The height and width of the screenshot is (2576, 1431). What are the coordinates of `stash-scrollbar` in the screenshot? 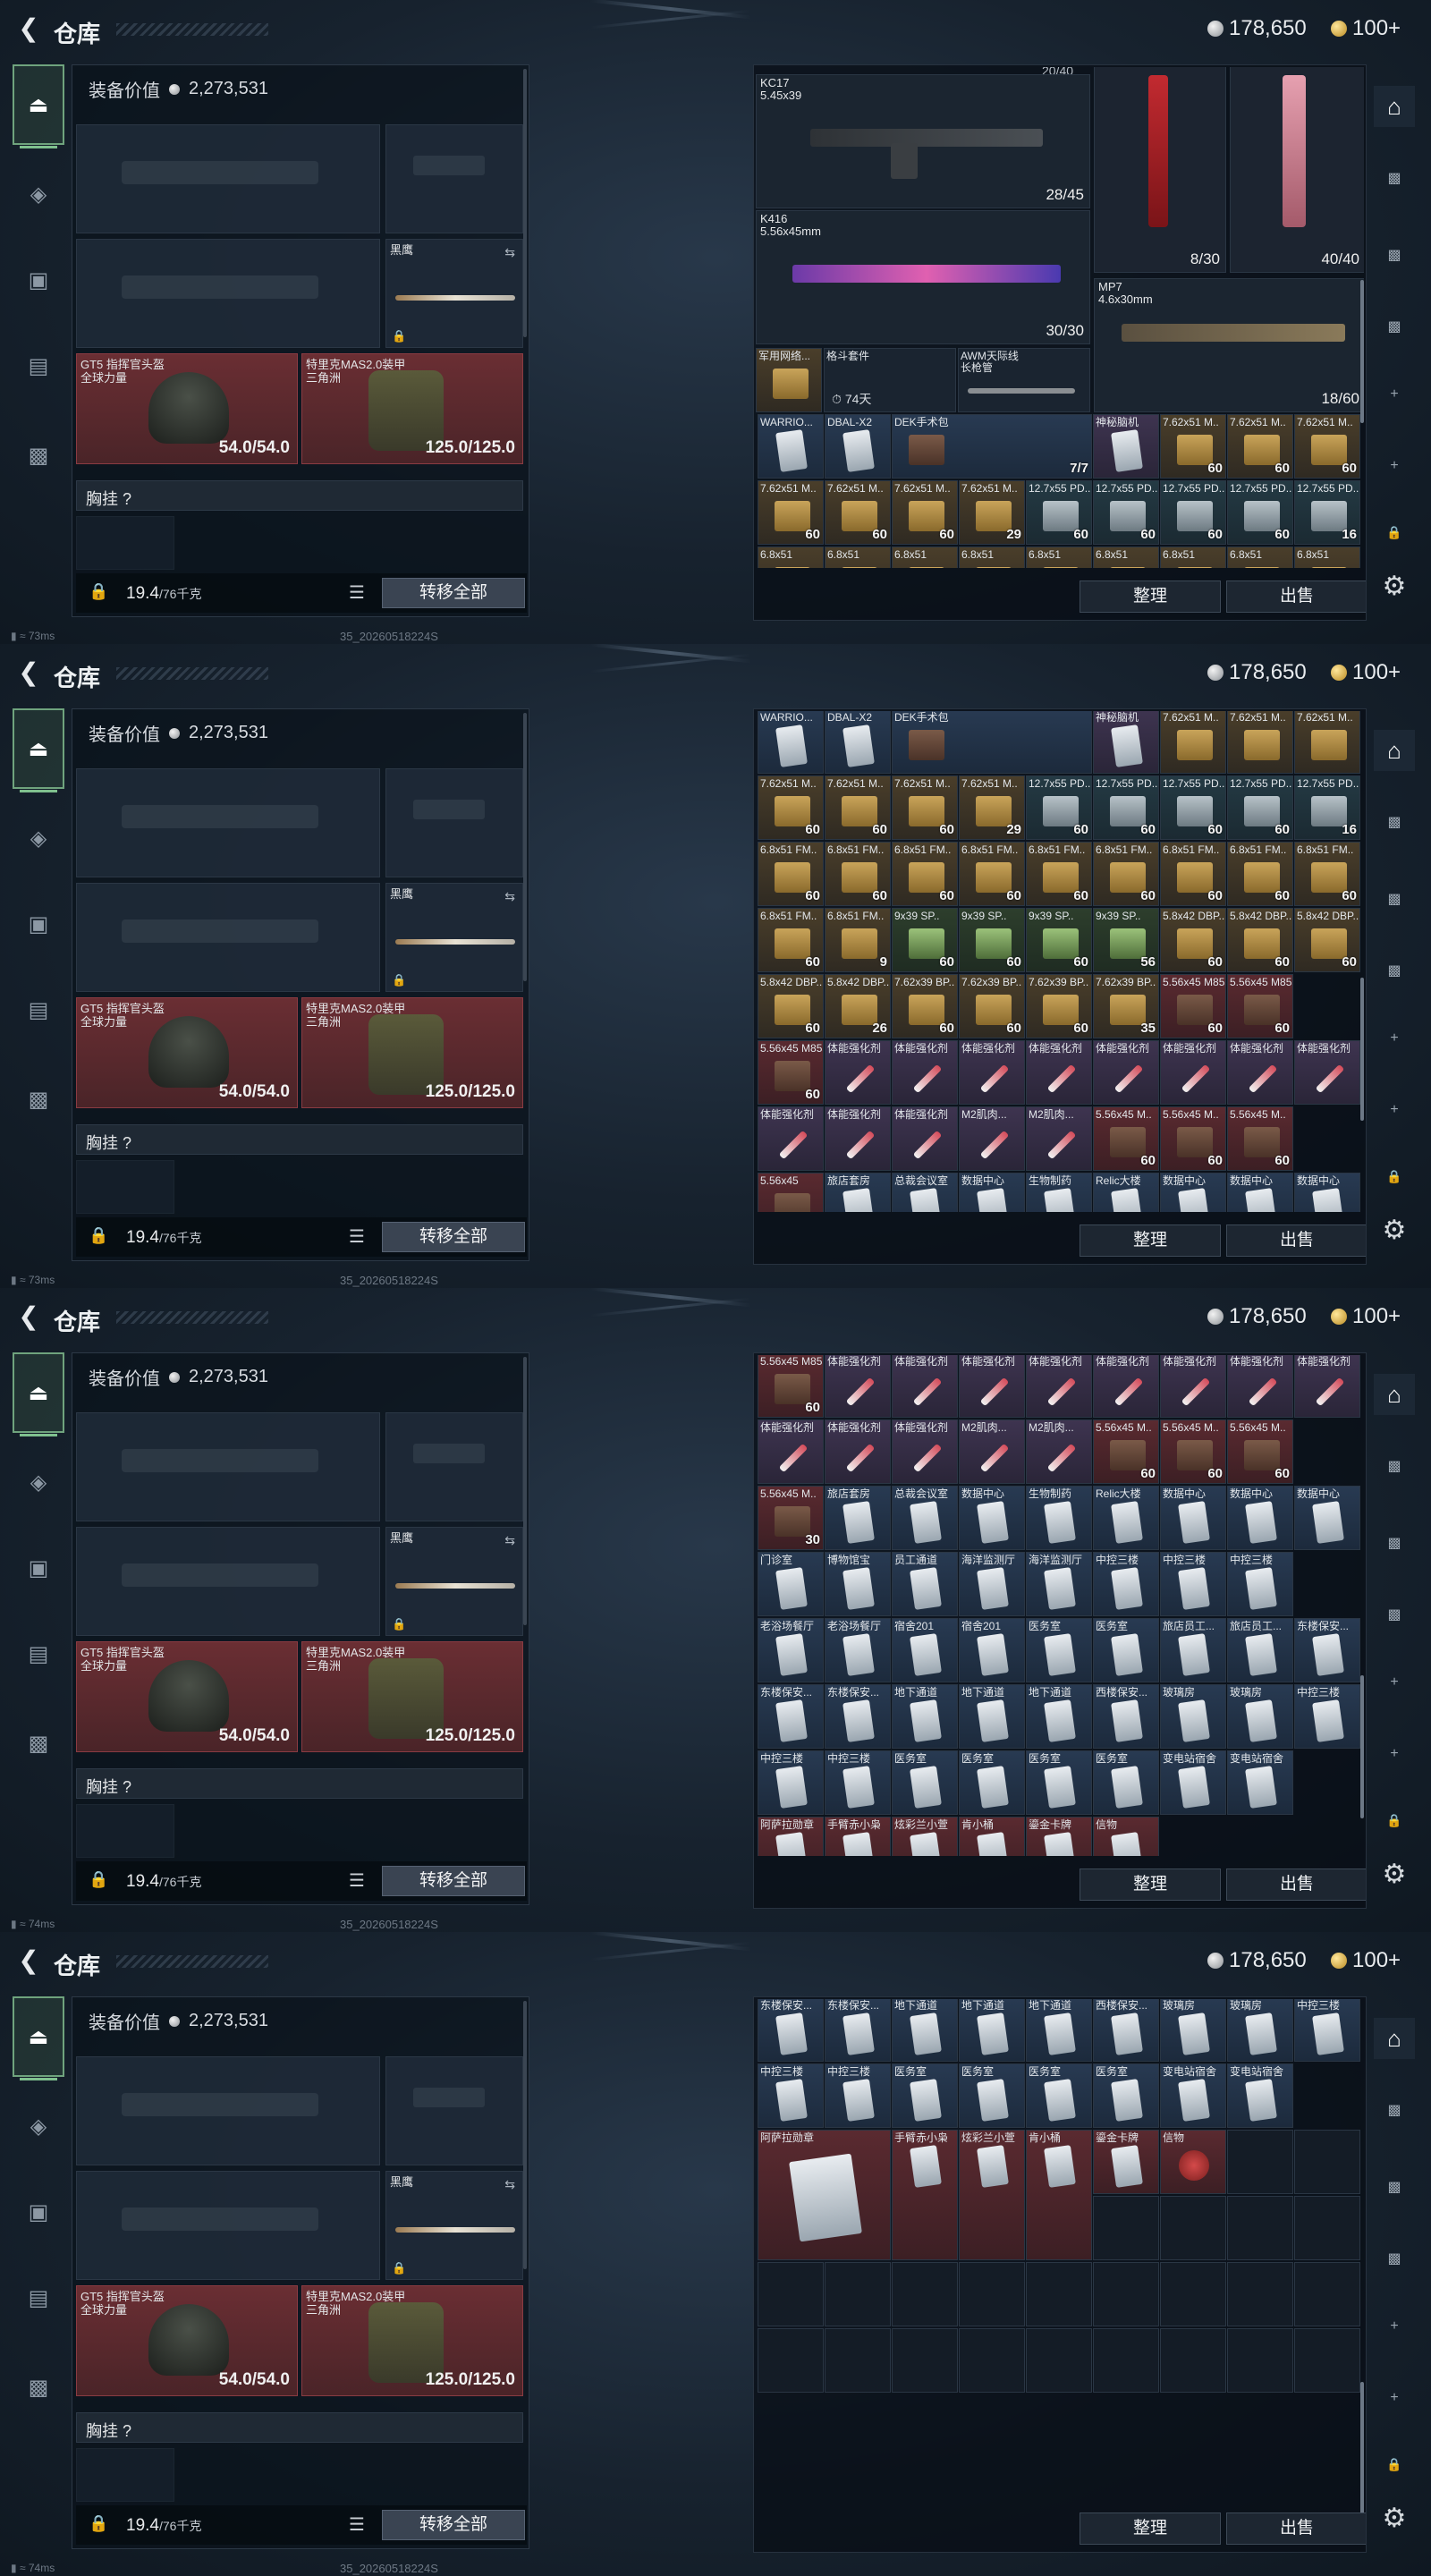 It's located at (1362, 351).